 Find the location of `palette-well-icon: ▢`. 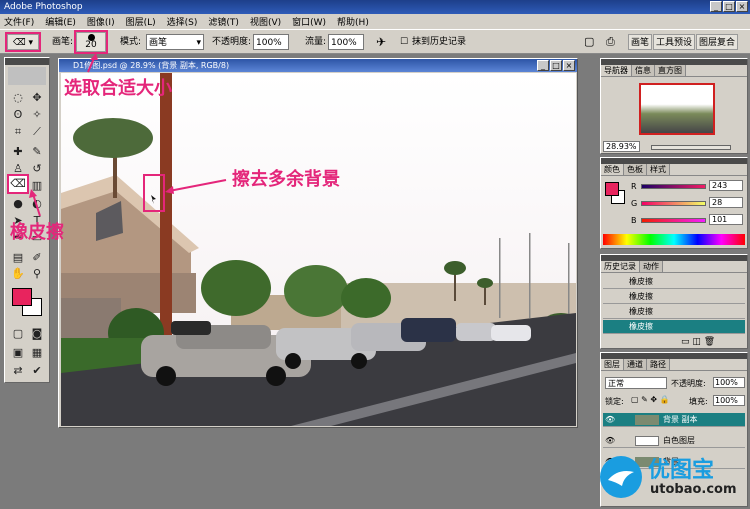

palette-well-icon: ▢ is located at coordinates (589, 42).